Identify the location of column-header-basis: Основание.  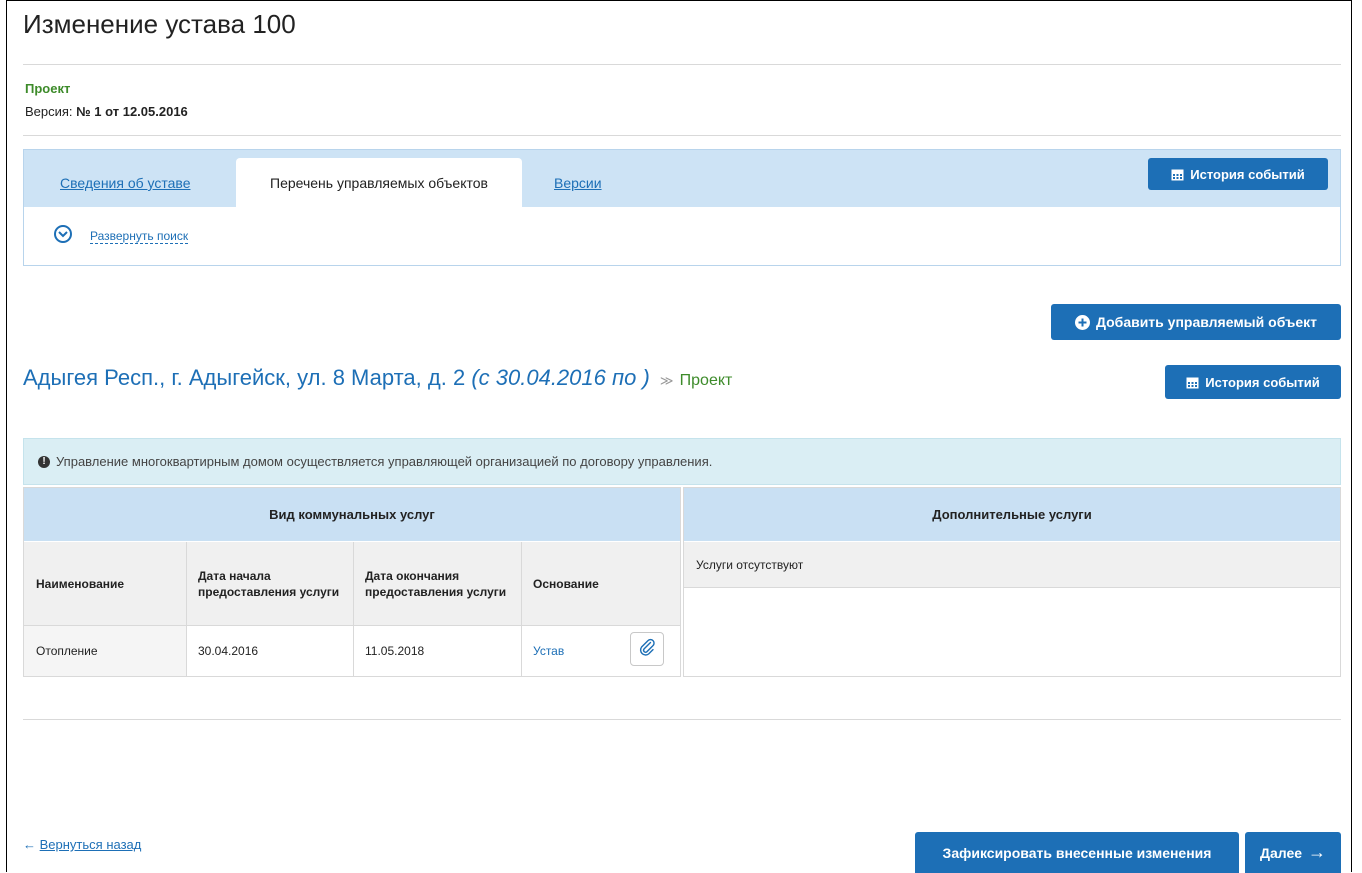
(600, 583).